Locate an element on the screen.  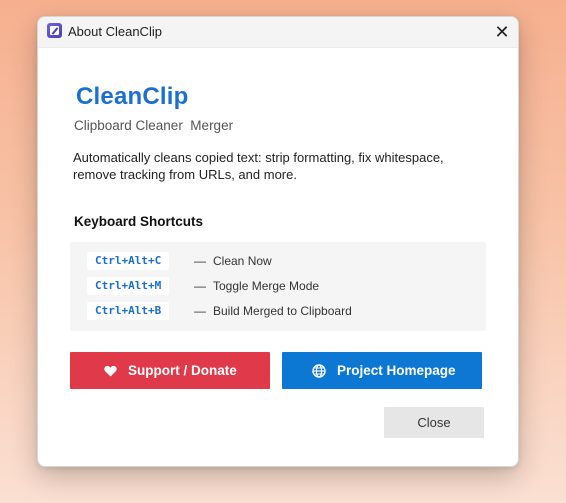
shortcut-keys: Ctrl+Alt+C is located at coordinates (128, 261).